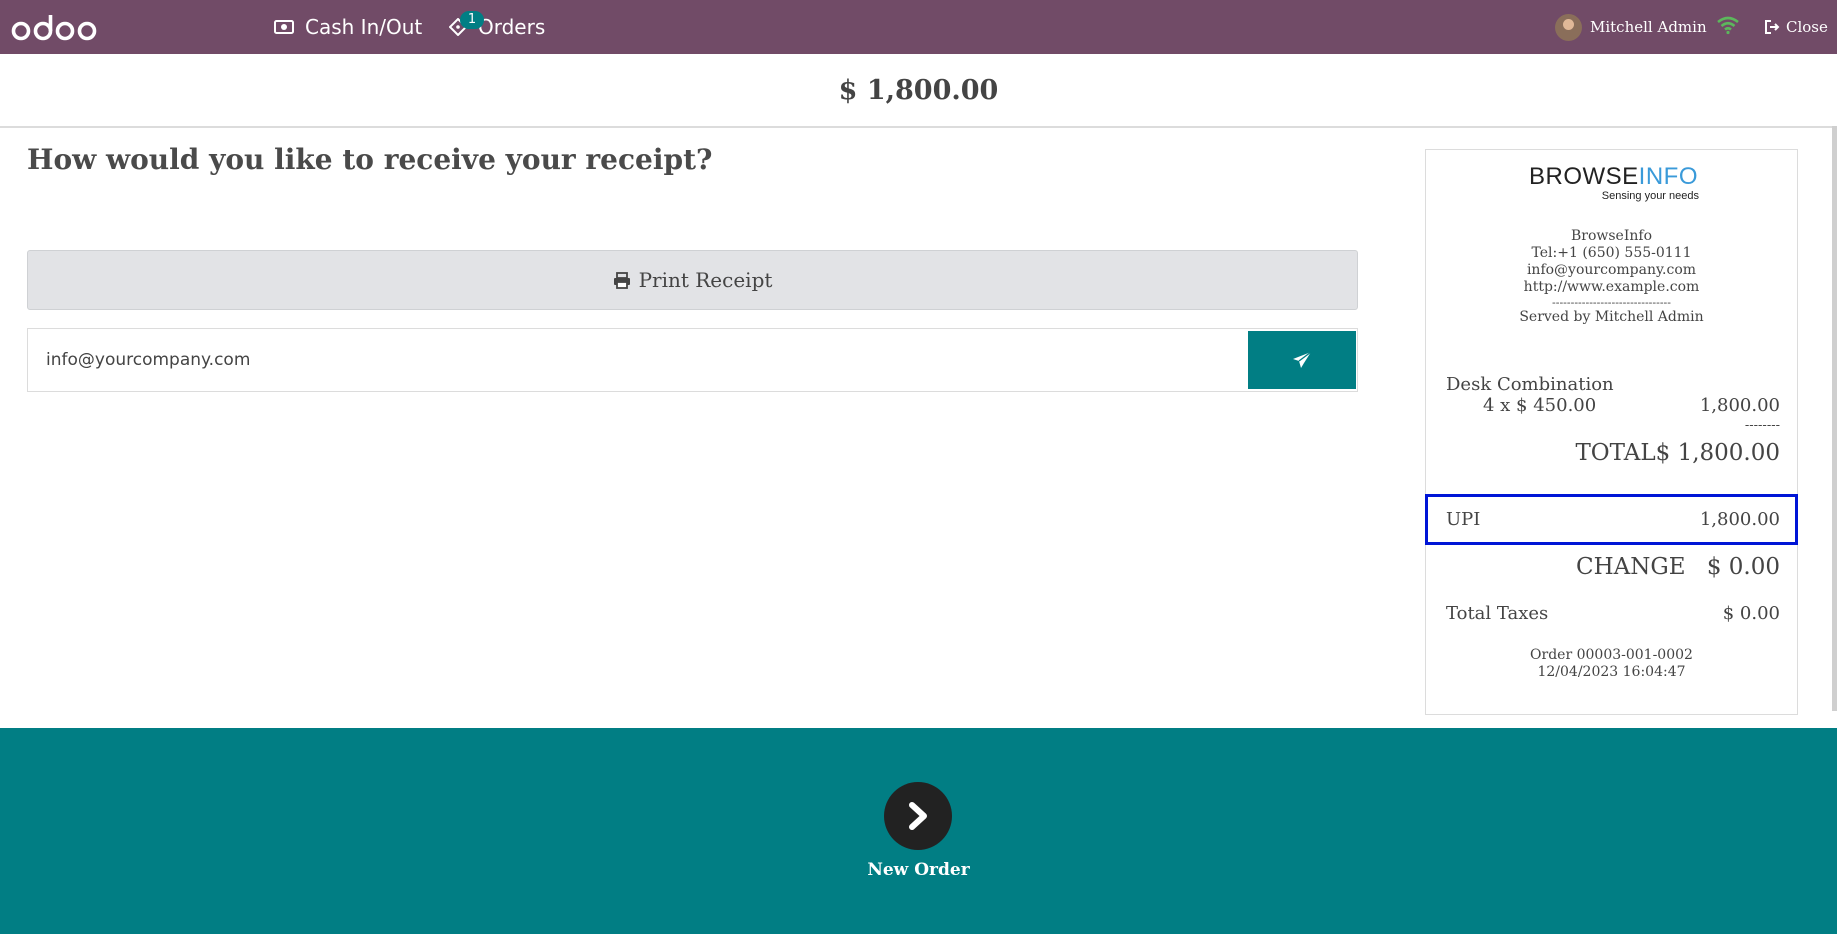  What do you see at coordinates (1611, 672) in the screenshot?
I see `order-date: 12/04/2023 16:04:47` at bounding box center [1611, 672].